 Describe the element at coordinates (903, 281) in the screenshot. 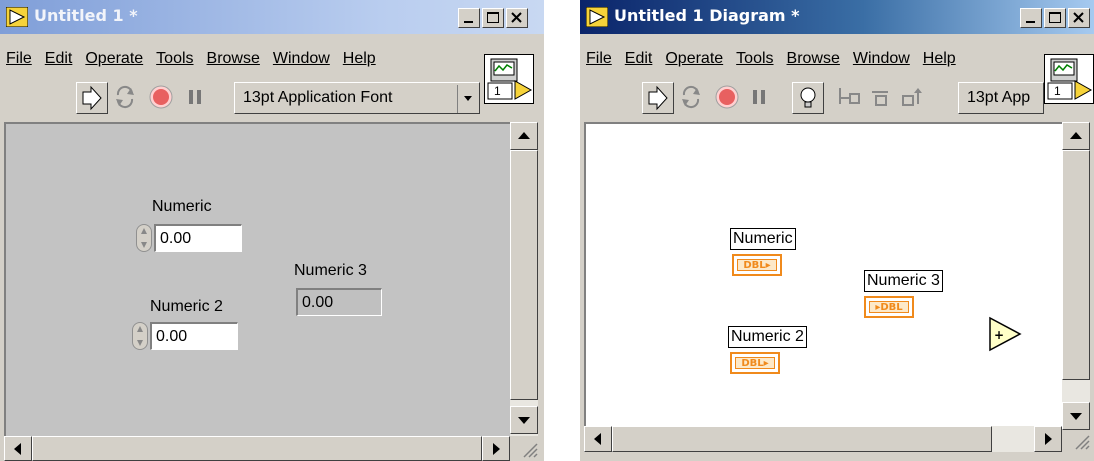

I see `terminal-label: Numeric 3` at that location.